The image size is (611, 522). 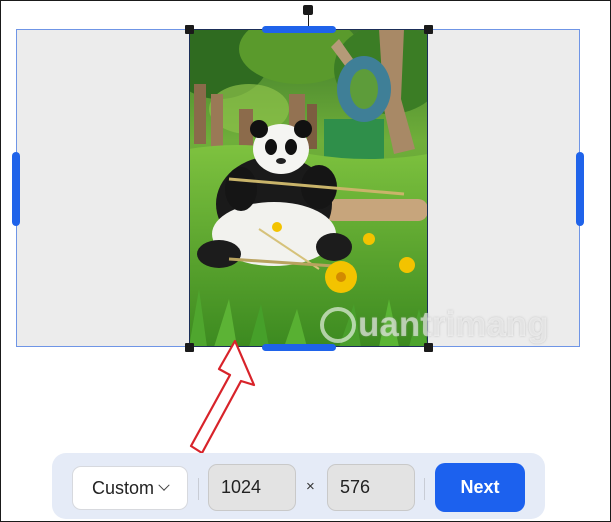 What do you see at coordinates (580, 189) in the screenshot?
I see `canvas-edge-right-handle` at bounding box center [580, 189].